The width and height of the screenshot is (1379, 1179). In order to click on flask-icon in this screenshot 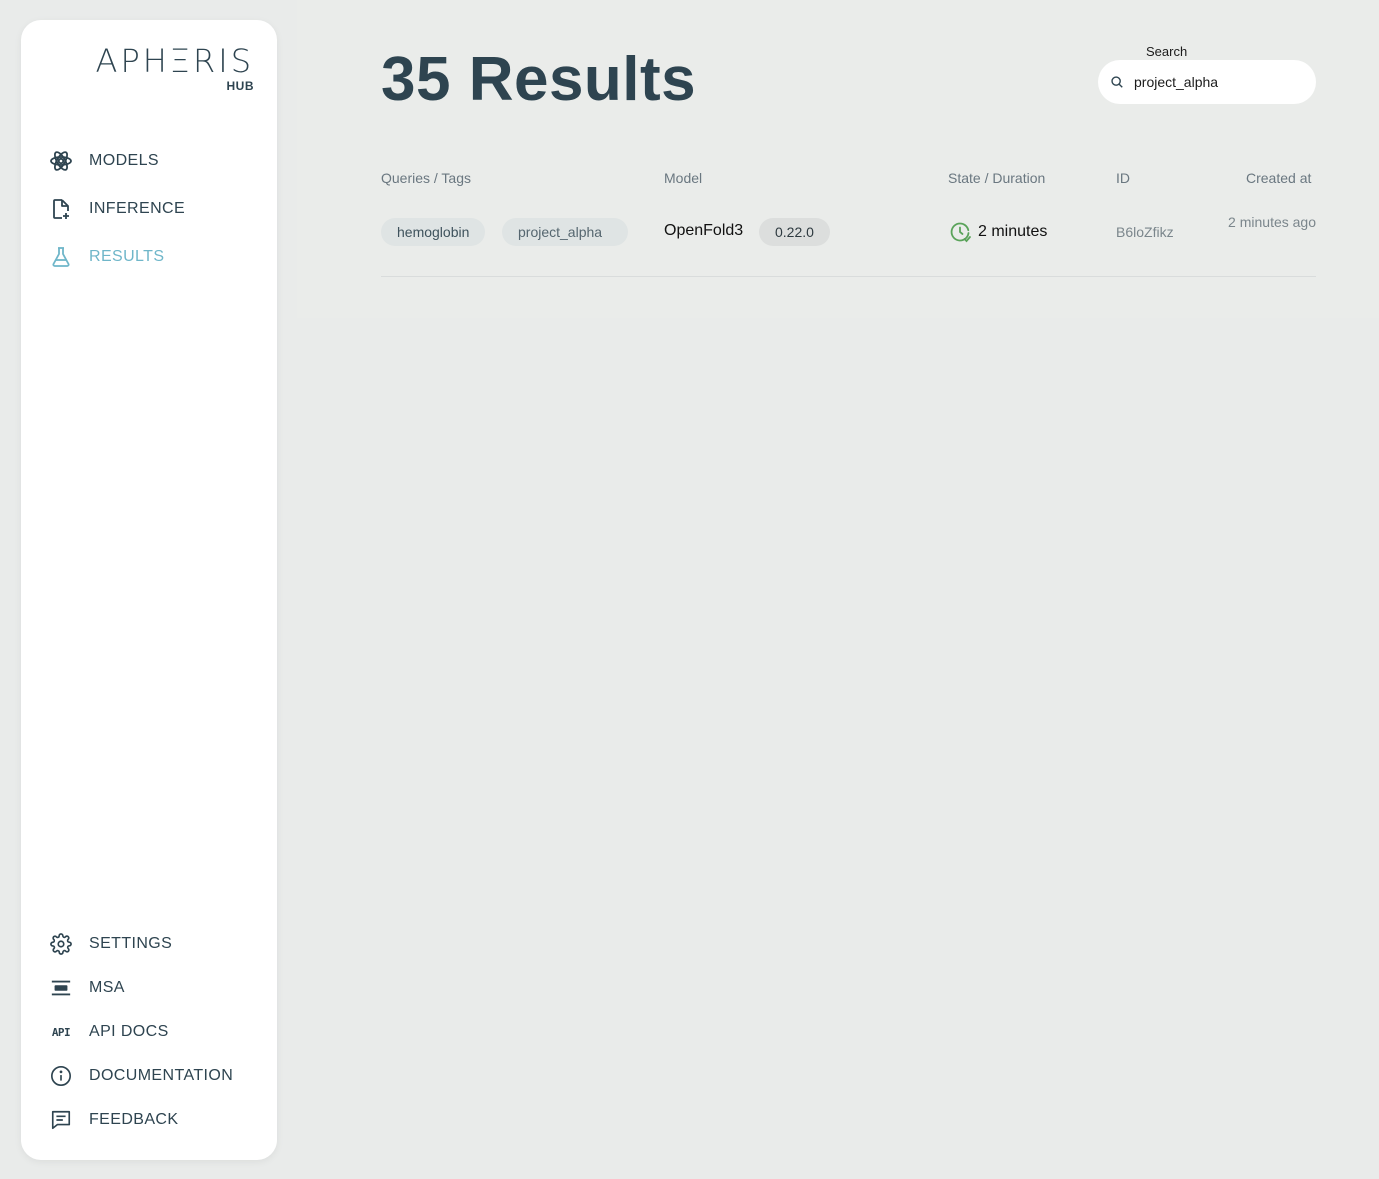, I will do `click(61, 257)`.